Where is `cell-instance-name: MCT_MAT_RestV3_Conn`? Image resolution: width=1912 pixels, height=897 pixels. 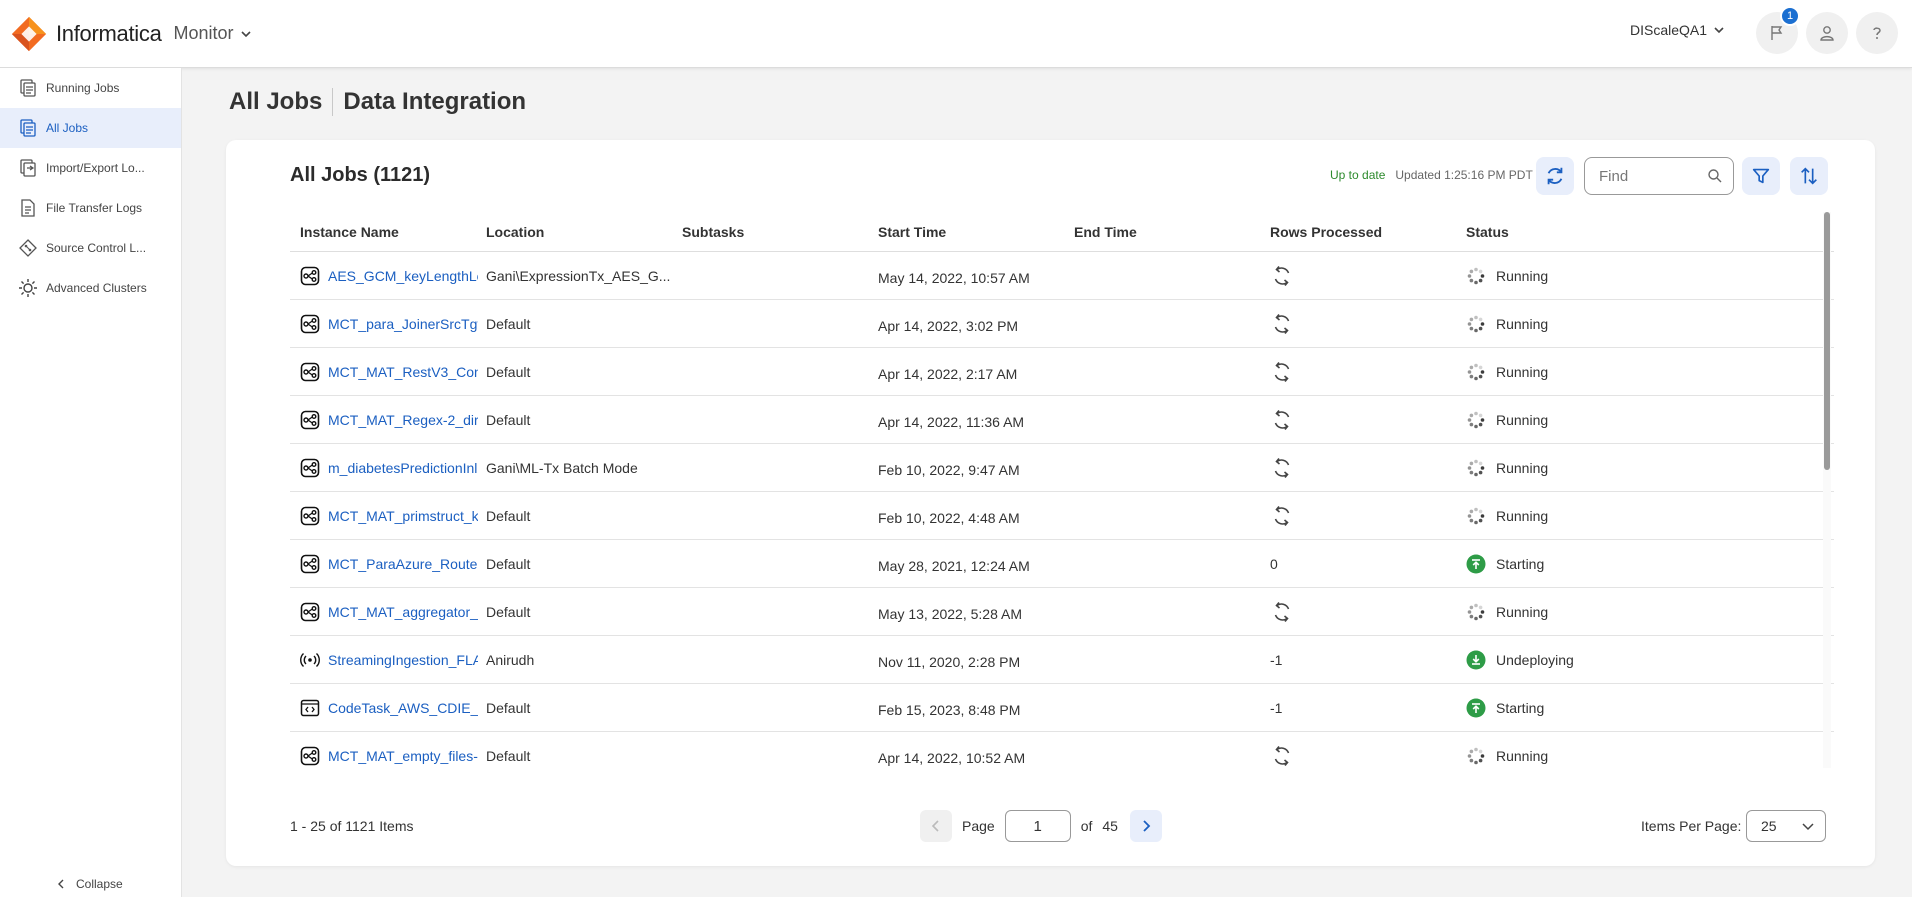 cell-instance-name: MCT_MAT_RestV3_Conn is located at coordinates (388, 372).